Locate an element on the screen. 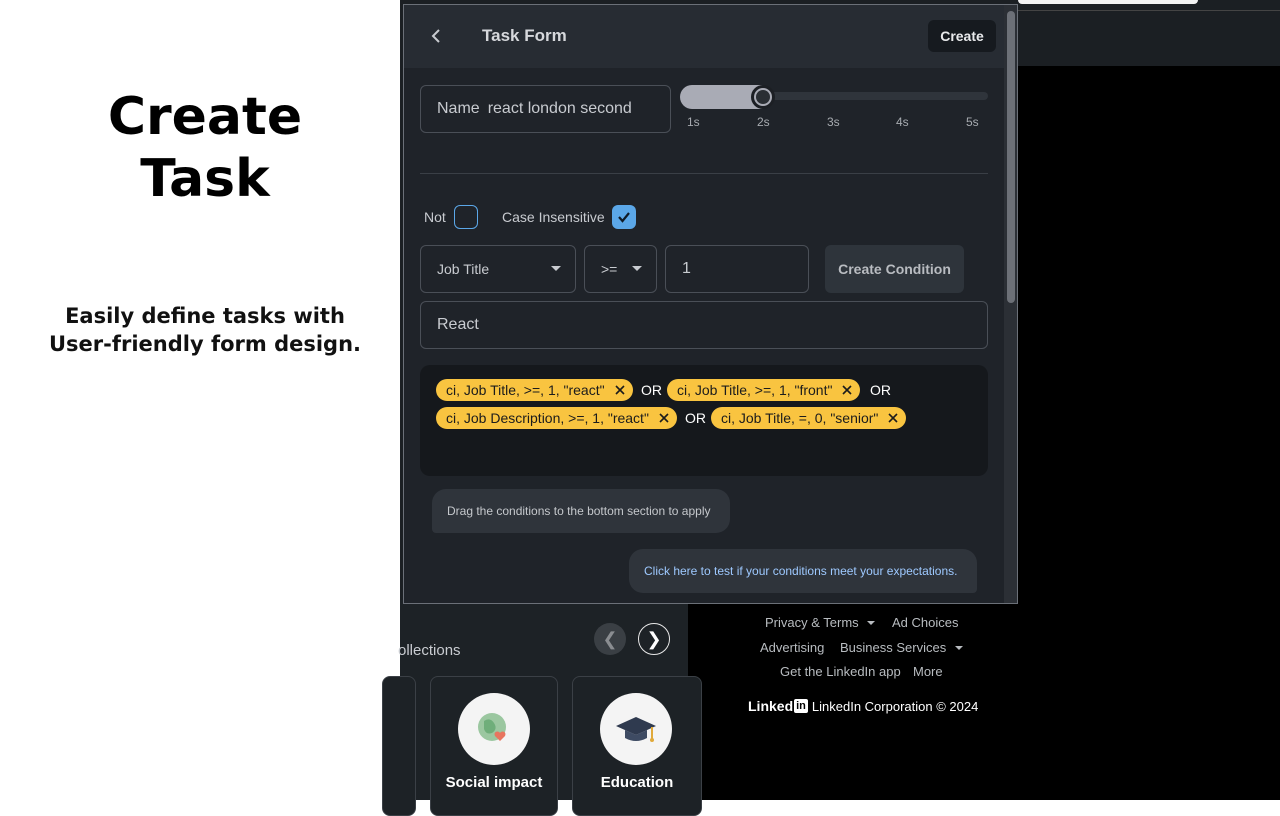 The height and width of the screenshot is (816, 1280). slider-tick-1s: 1s is located at coordinates (693, 122).